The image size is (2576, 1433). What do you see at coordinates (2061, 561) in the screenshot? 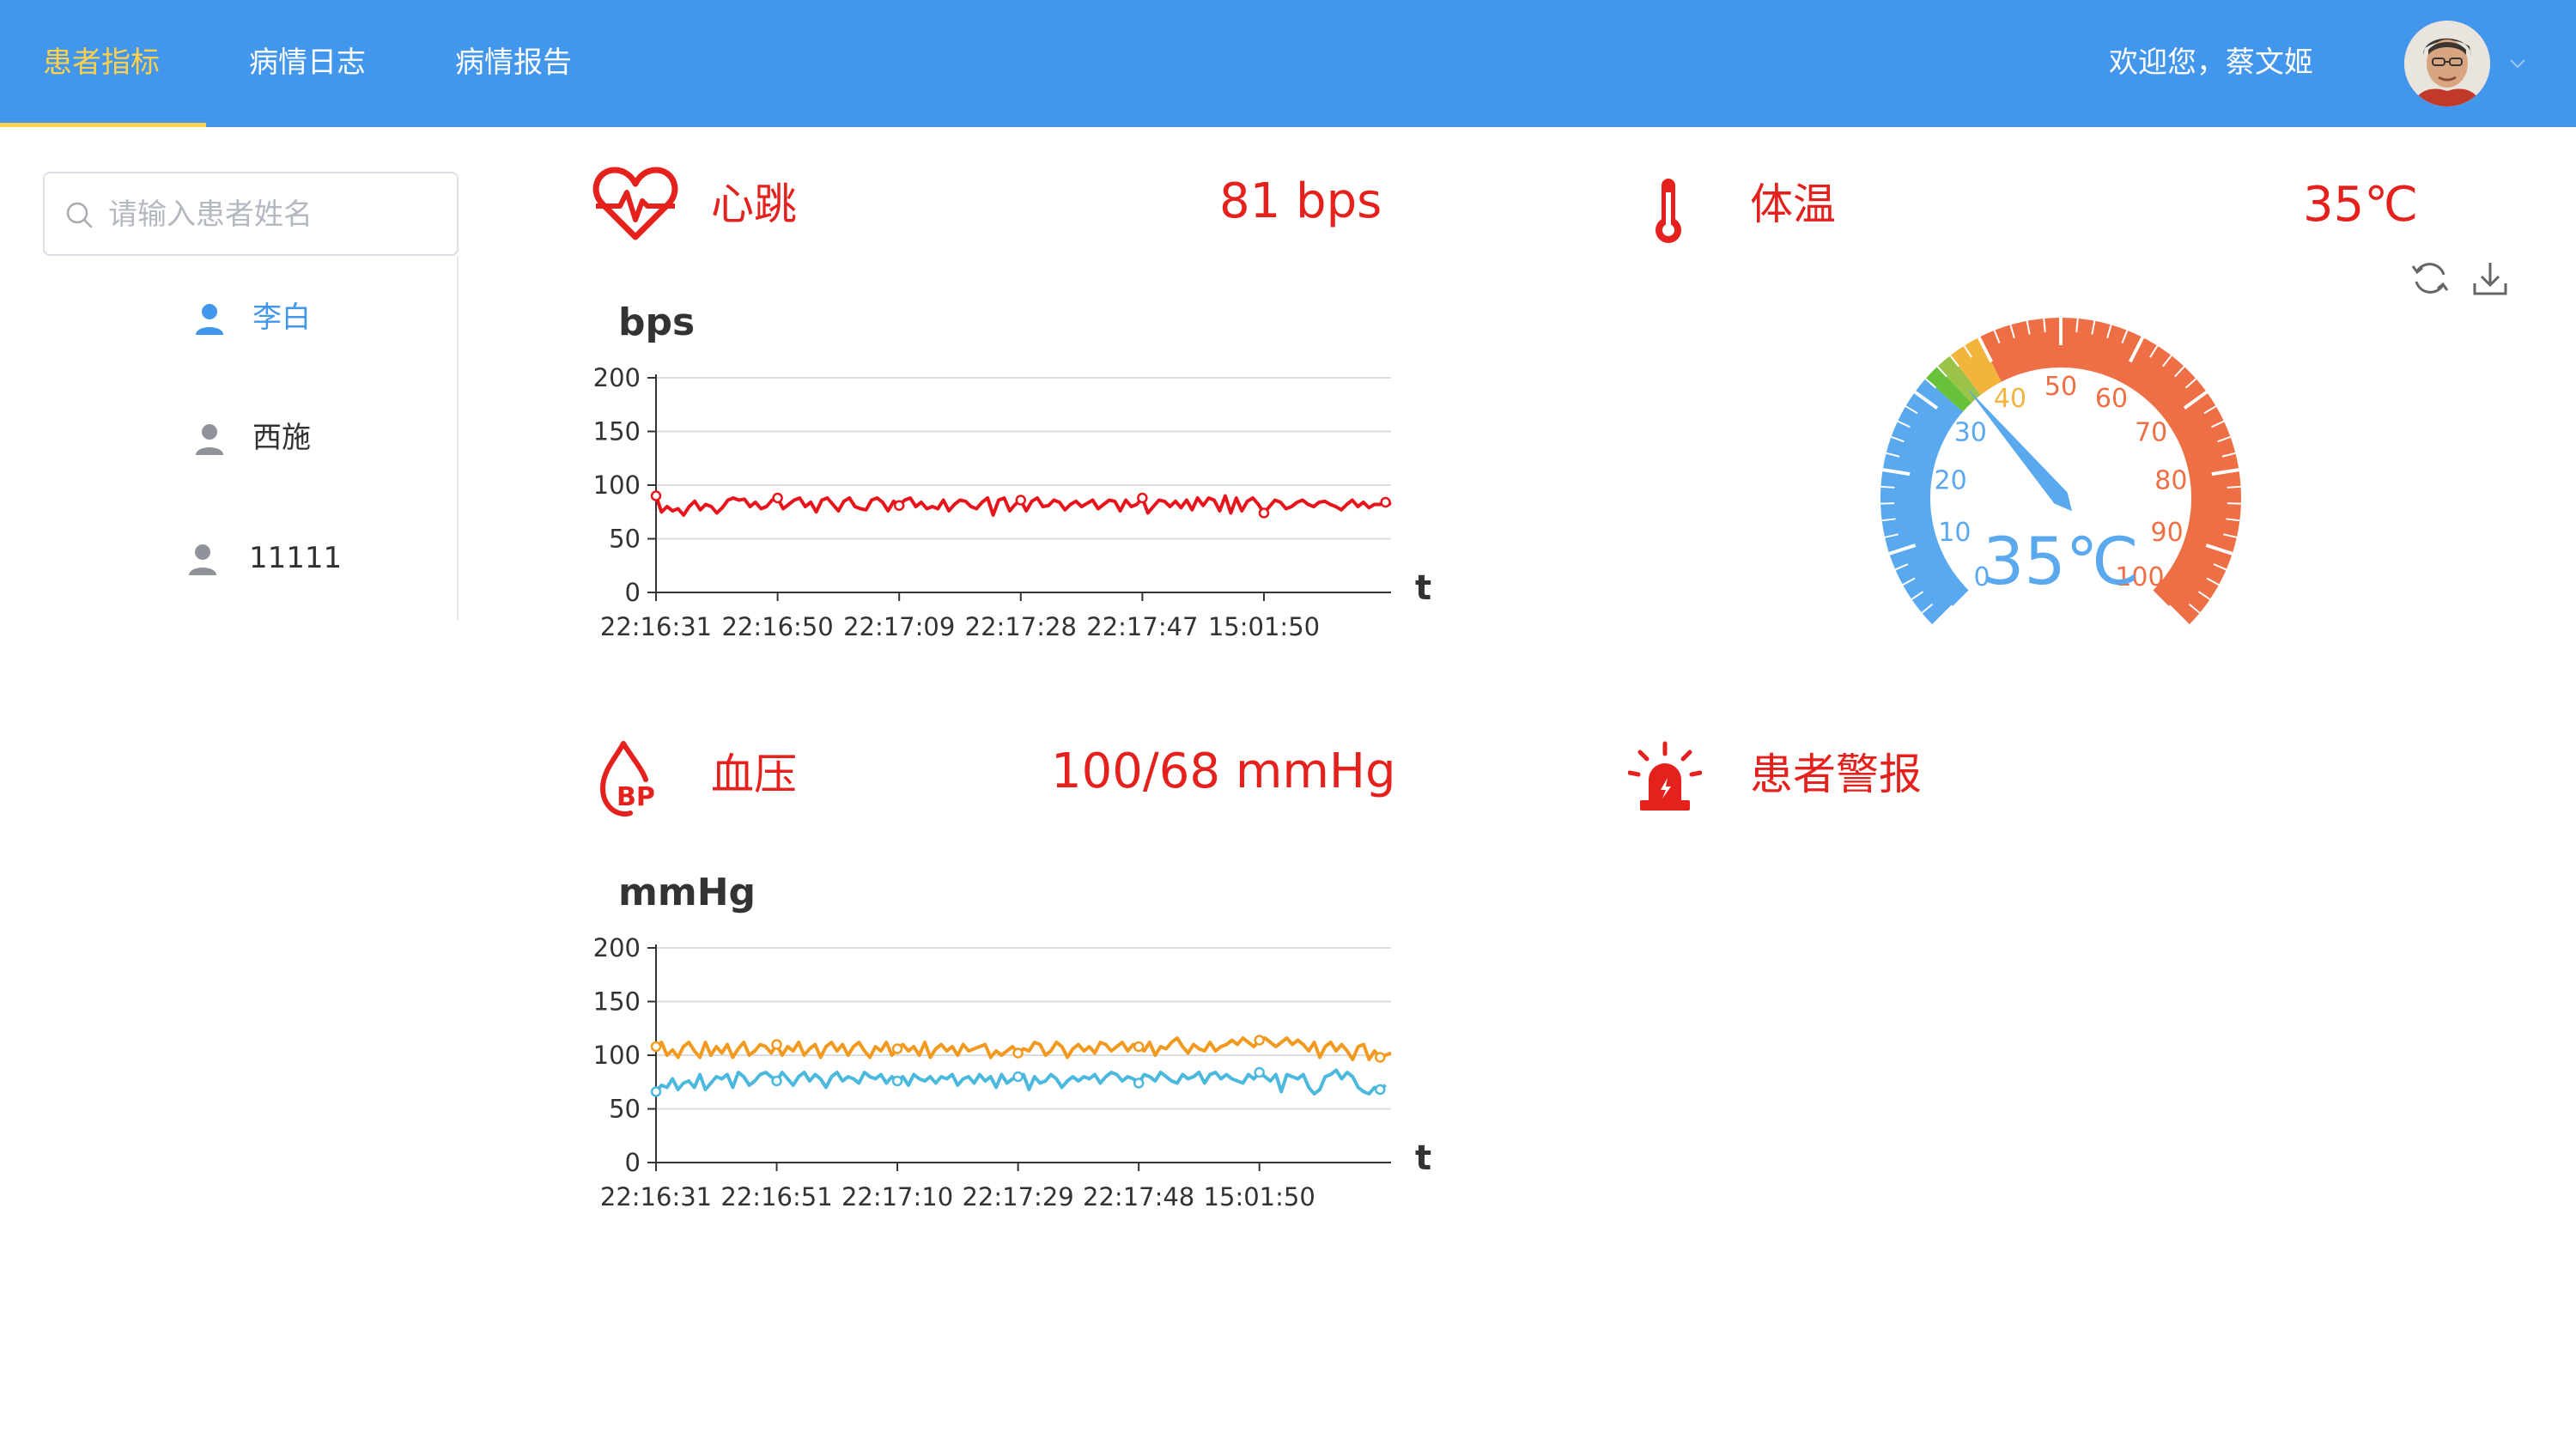
I see `gauge-detail-value: 35℃` at bounding box center [2061, 561].